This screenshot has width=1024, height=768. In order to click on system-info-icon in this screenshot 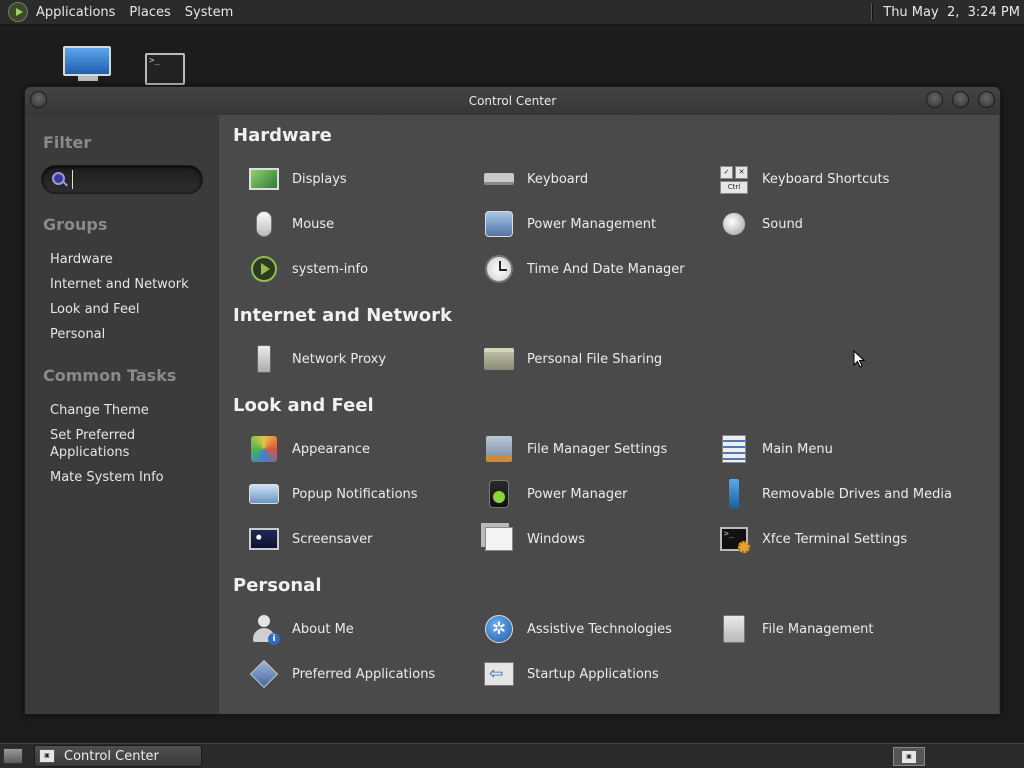, I will do `click(264, 269)`.